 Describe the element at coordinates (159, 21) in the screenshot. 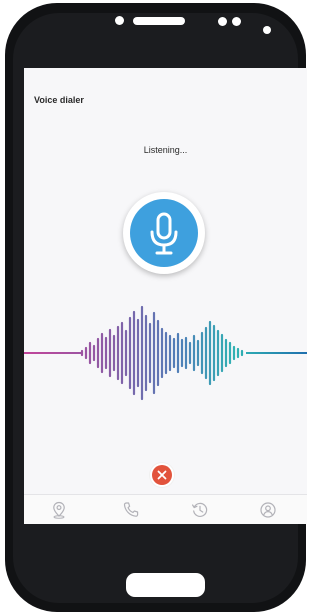

I see `earpiece-speaker` at that location.